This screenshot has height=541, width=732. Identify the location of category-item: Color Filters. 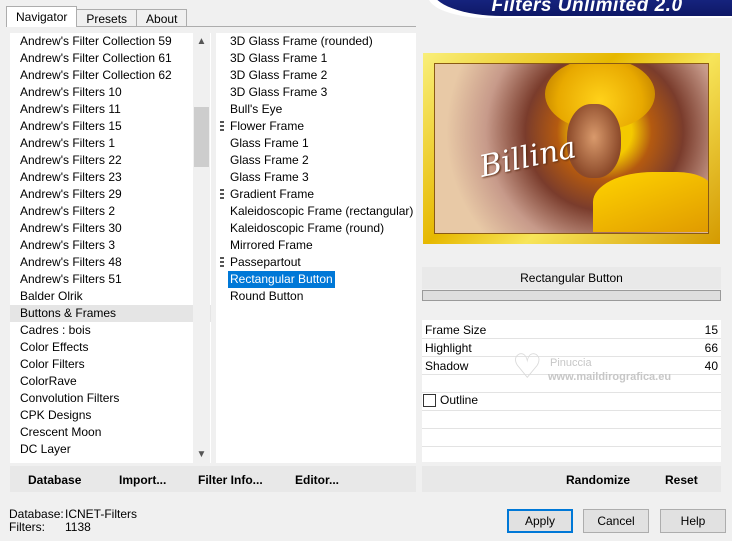
(110, 364).